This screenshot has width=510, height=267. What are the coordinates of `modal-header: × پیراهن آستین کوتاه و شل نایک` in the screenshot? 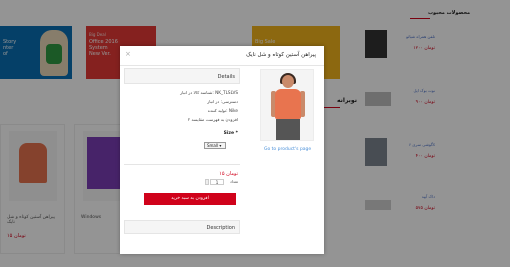 It's located at (222, 56).